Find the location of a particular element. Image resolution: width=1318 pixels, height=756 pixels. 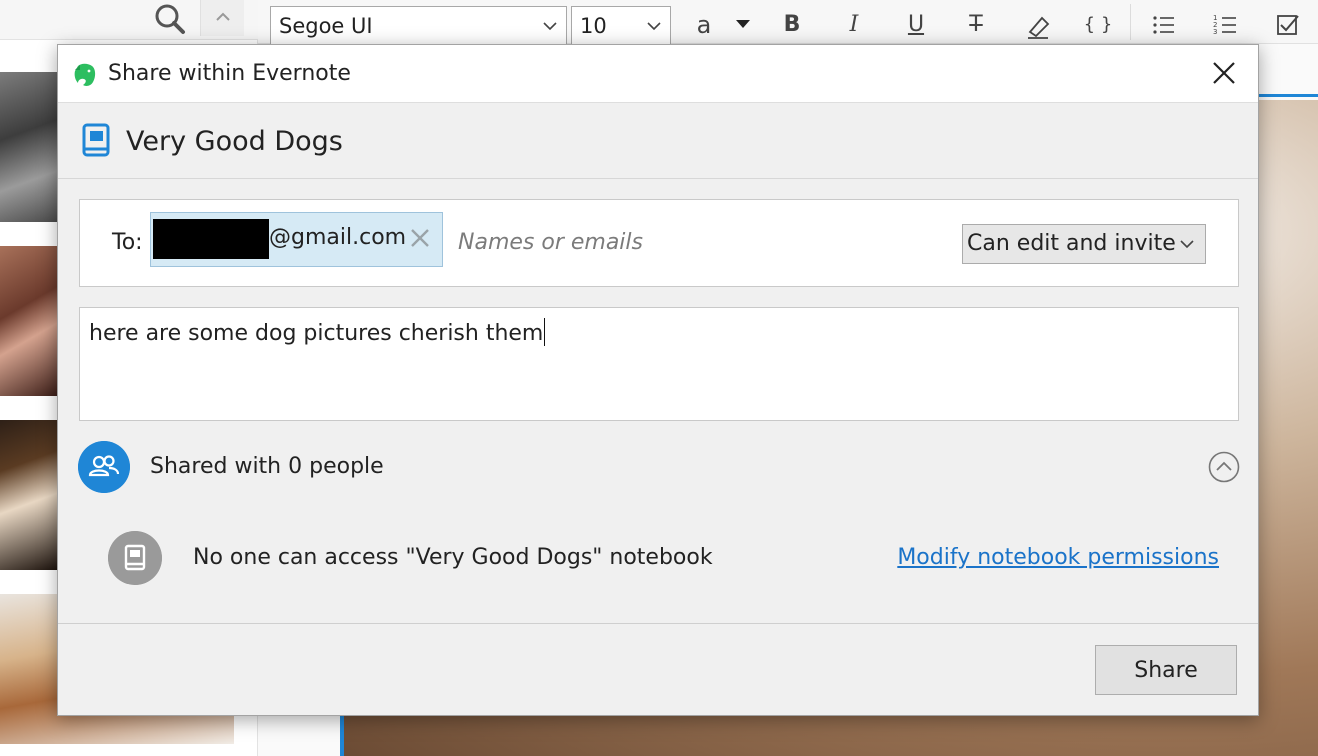

code-block-button: { } is located at coordinates (1098, 25).